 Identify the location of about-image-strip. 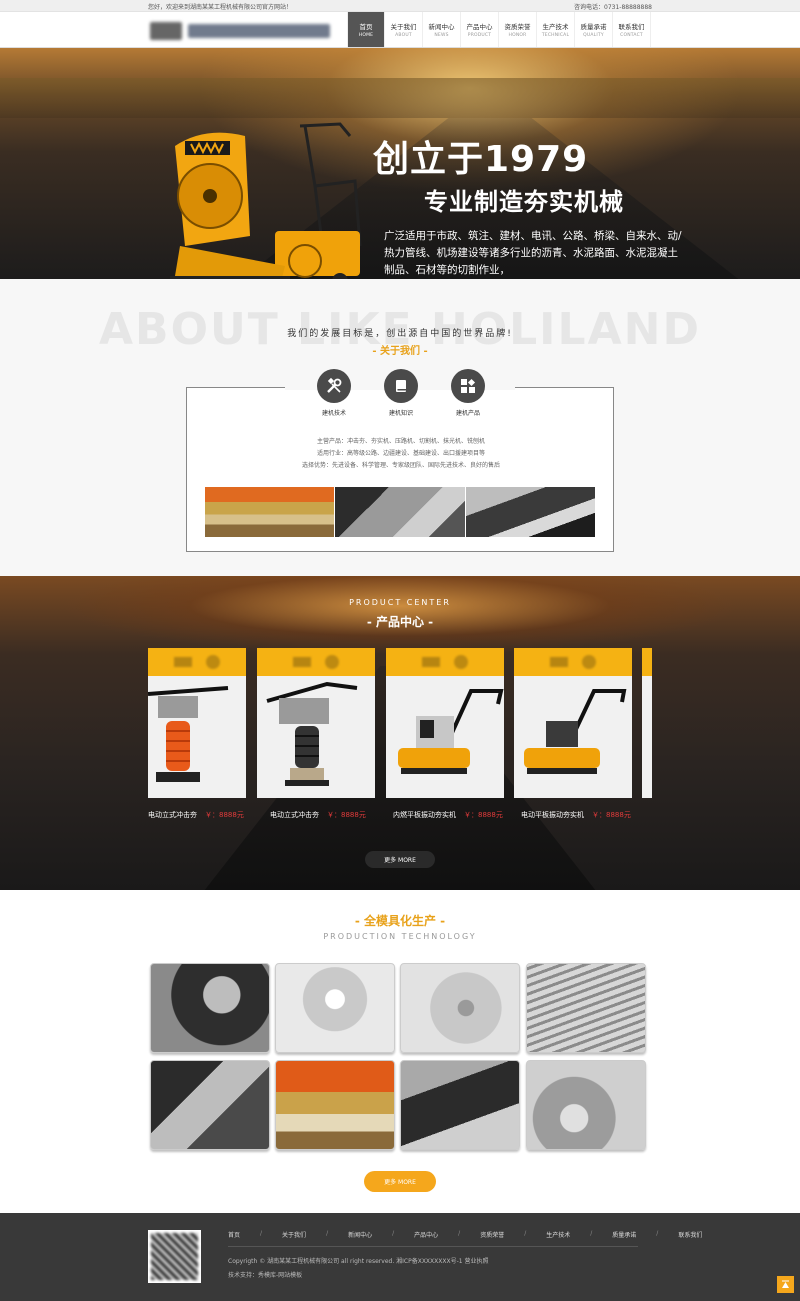
(400, 512).